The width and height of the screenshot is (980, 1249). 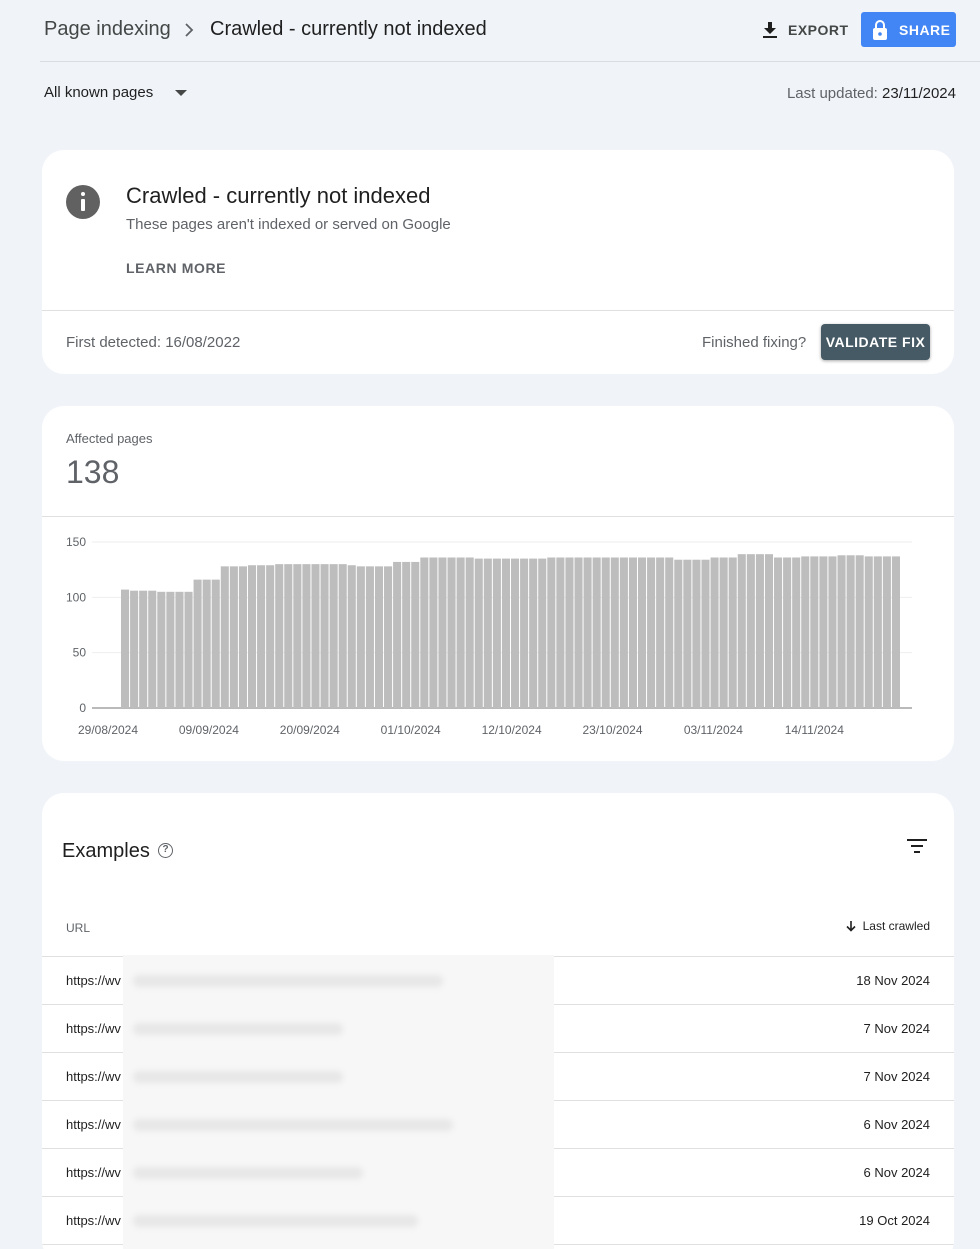 I want to click on column-header-last-crawled: Last crawled, so click(x=887, y=926).